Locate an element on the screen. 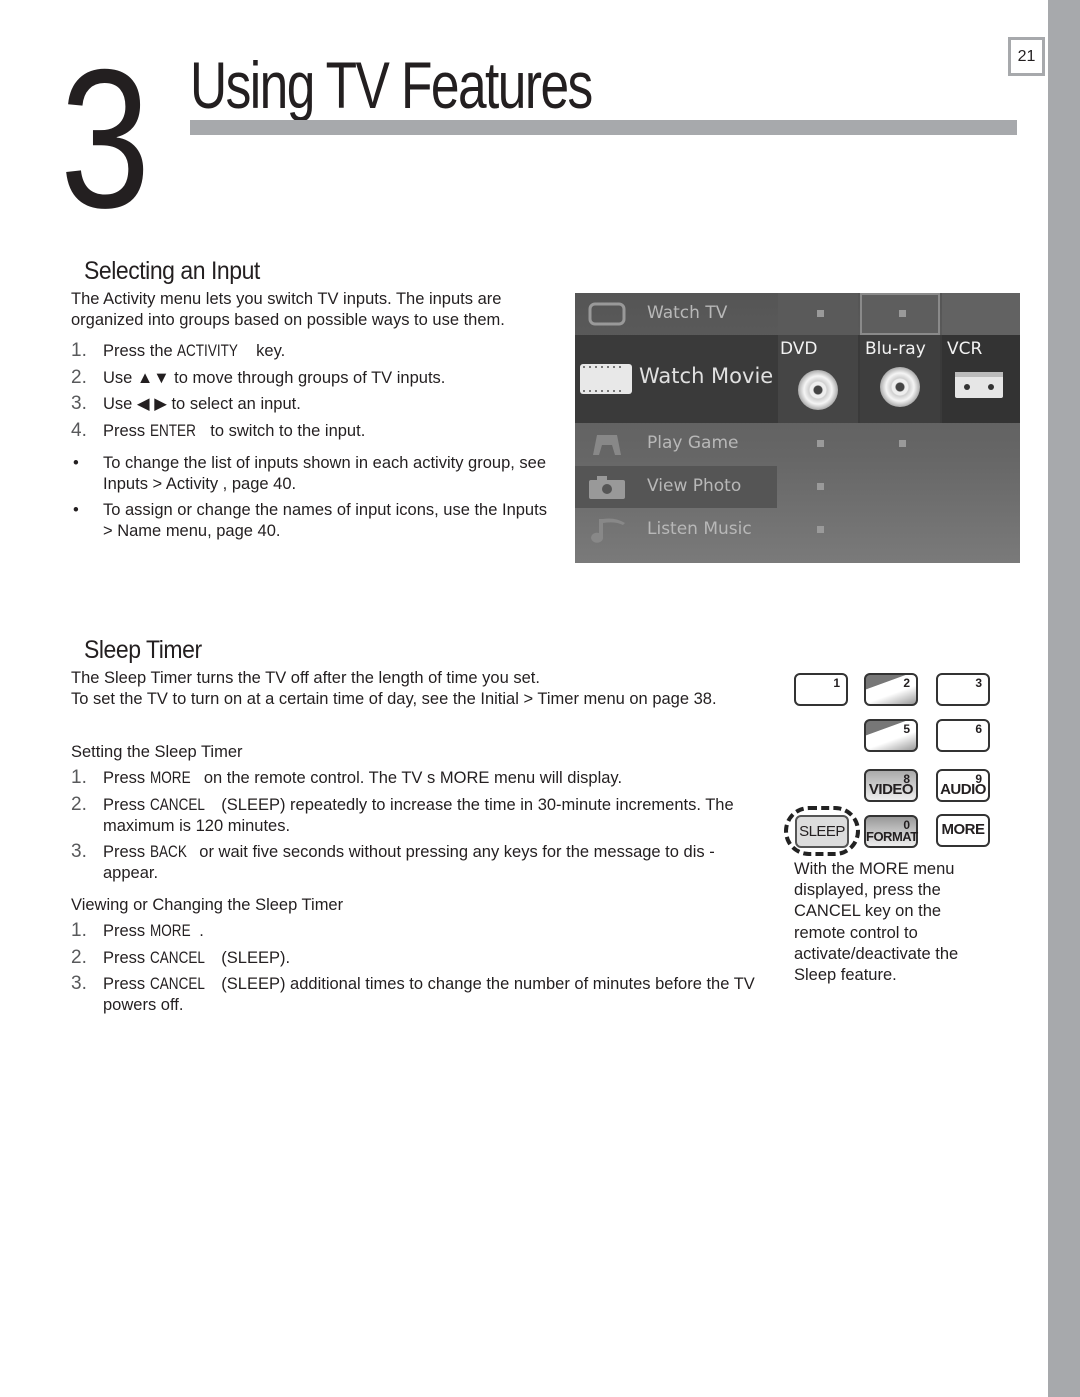 This screenshot has width=1080, height=1397. menu-row-watch-tv: Watch TV is located at coordinates (797, 314).